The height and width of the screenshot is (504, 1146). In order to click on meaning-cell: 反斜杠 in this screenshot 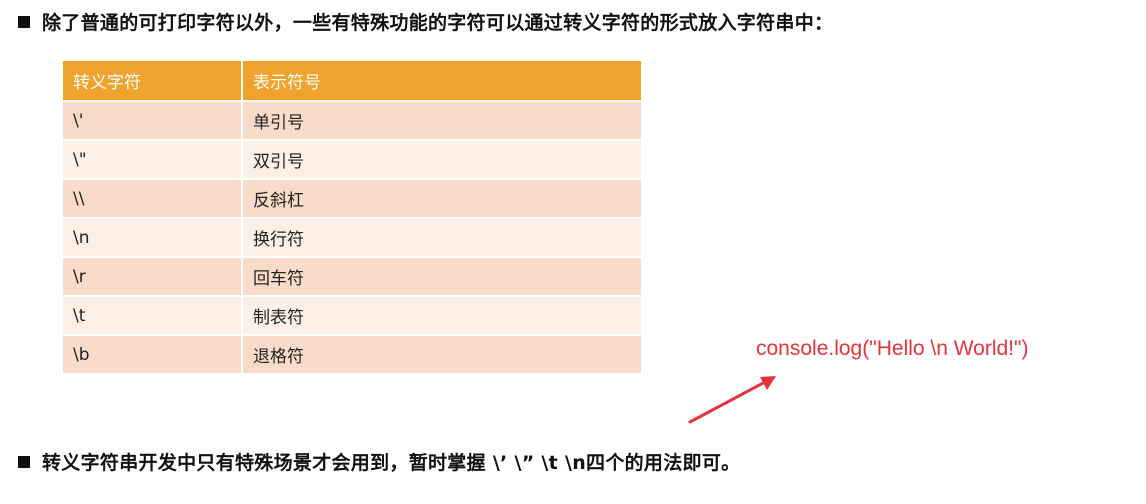, I will do `click(441, 198)`.